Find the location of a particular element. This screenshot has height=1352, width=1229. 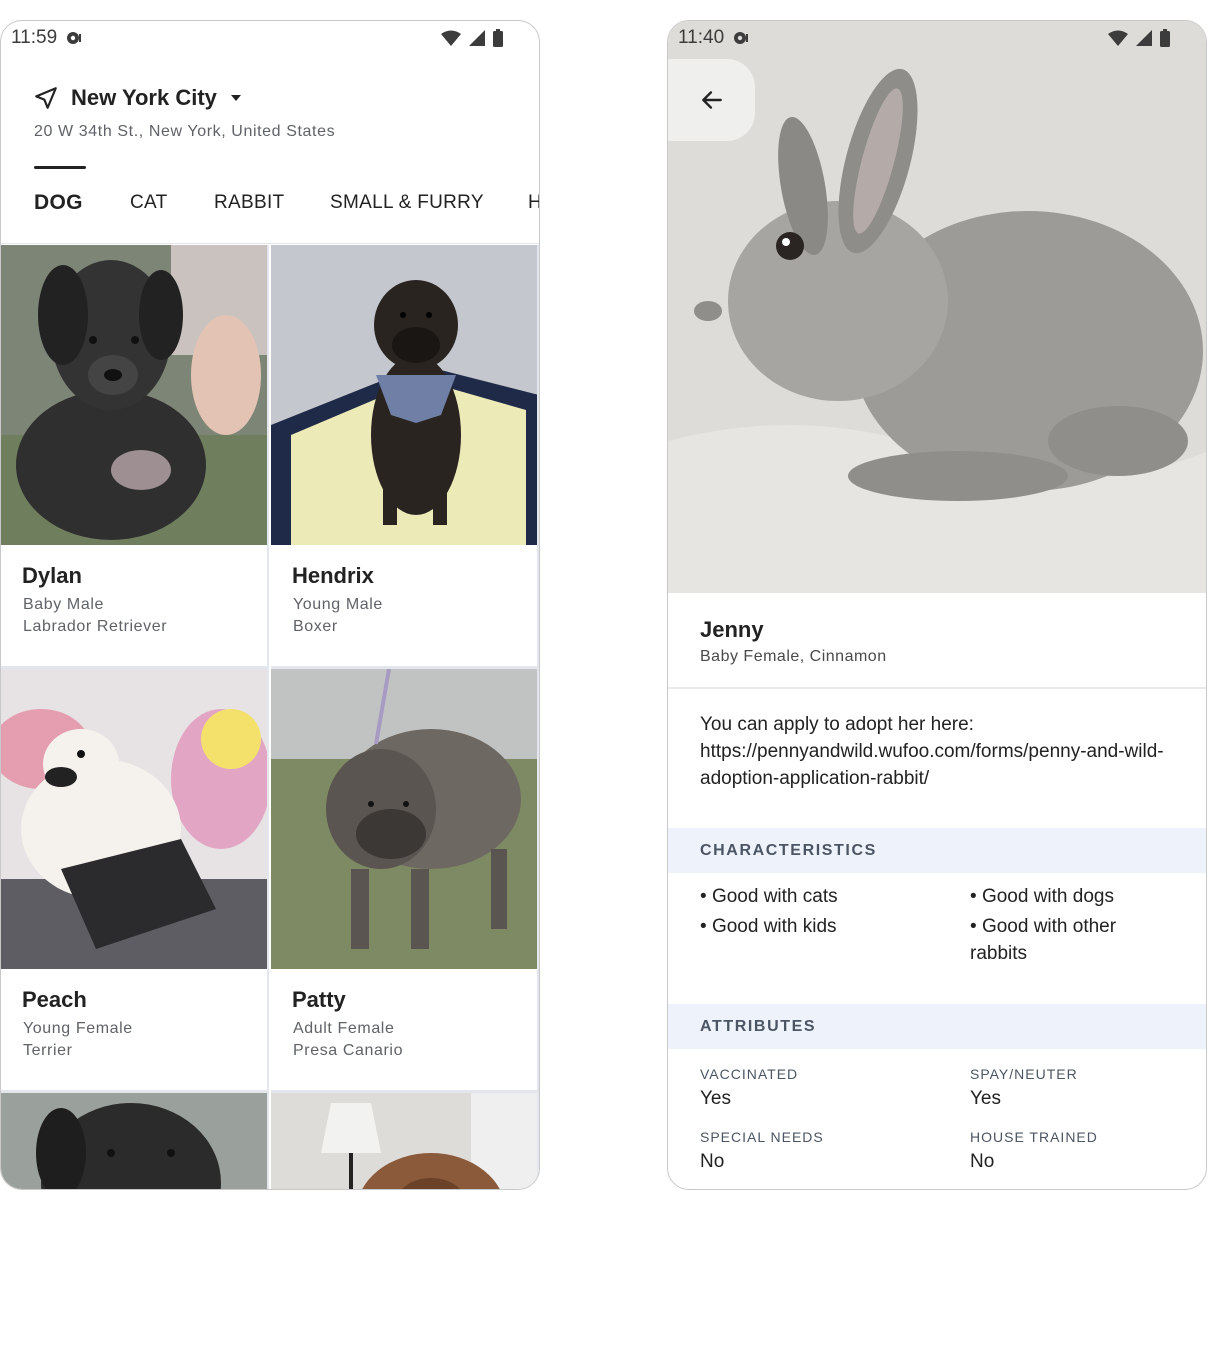

location-address: 20 W 34th St., New York, United States is located at coordinates (185, 131).